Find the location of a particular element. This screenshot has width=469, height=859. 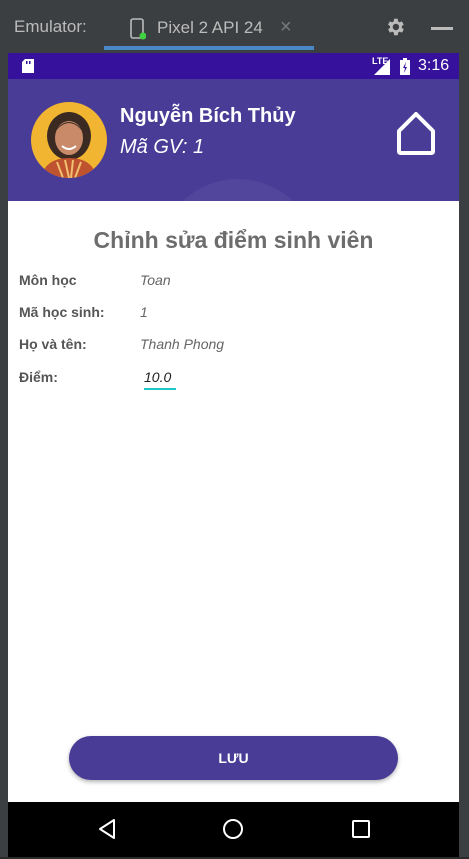

navigation-bar is located at coordinates (233, 829).